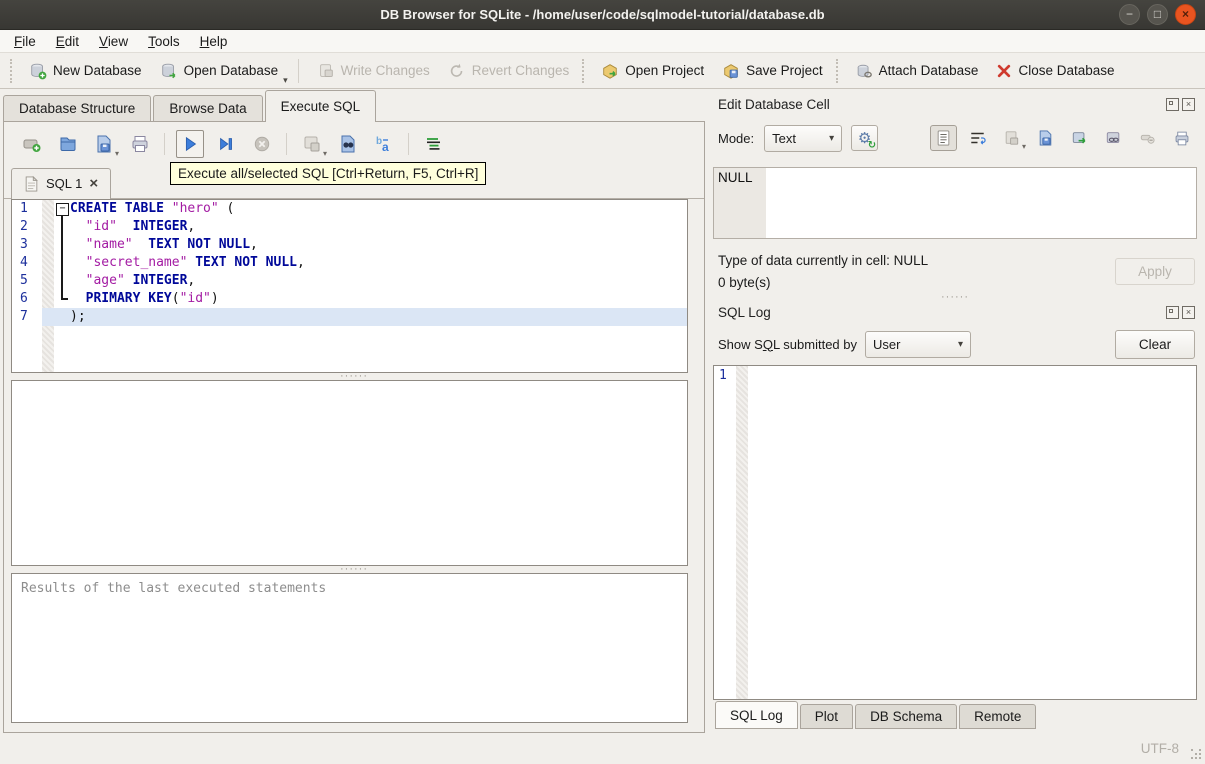 The image size is (1205, 764). What do you see at coordinates (160, 226) in the screenshot?
I see `token-kw: INTEGER` at bounding box center [160, 226].